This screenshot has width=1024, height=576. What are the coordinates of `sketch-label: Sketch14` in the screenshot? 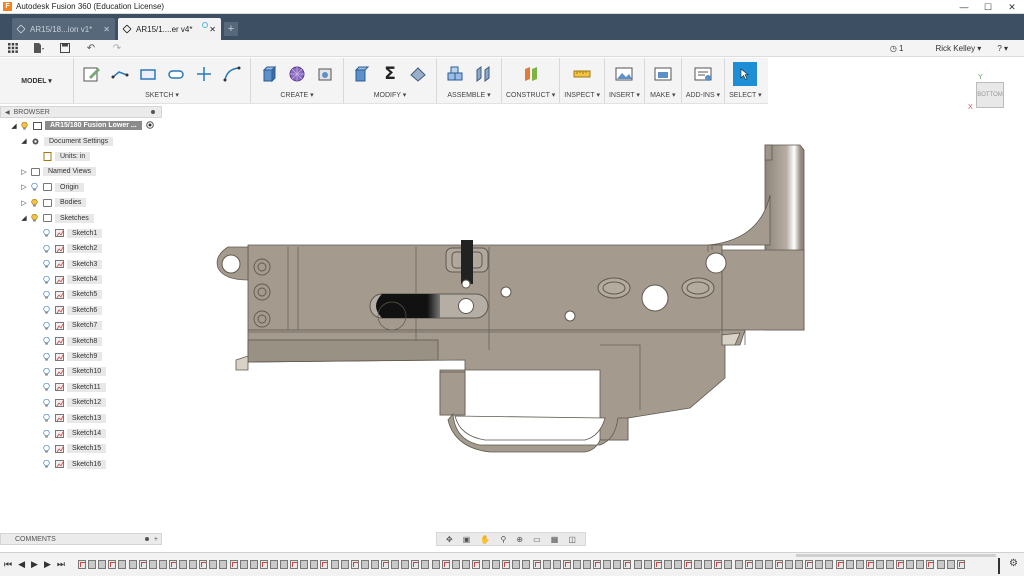 It's located at (87, 433).